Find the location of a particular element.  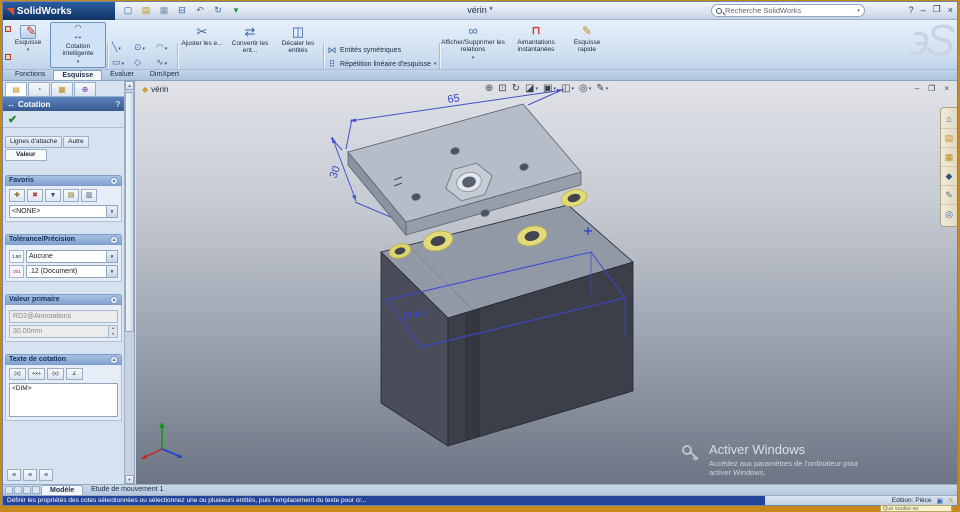

sketch-button: Esquisse ▾ is located at coordinates (28, 45).